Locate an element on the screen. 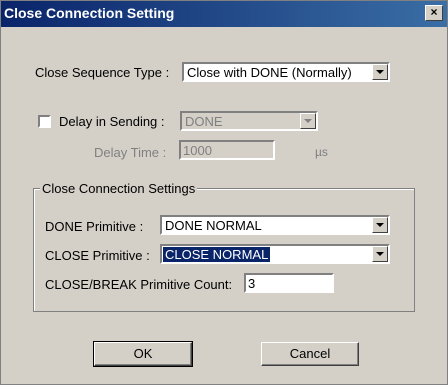 This screenshot has width=448, height=385. delay-select: DONE is located at coordinates (249, 121).